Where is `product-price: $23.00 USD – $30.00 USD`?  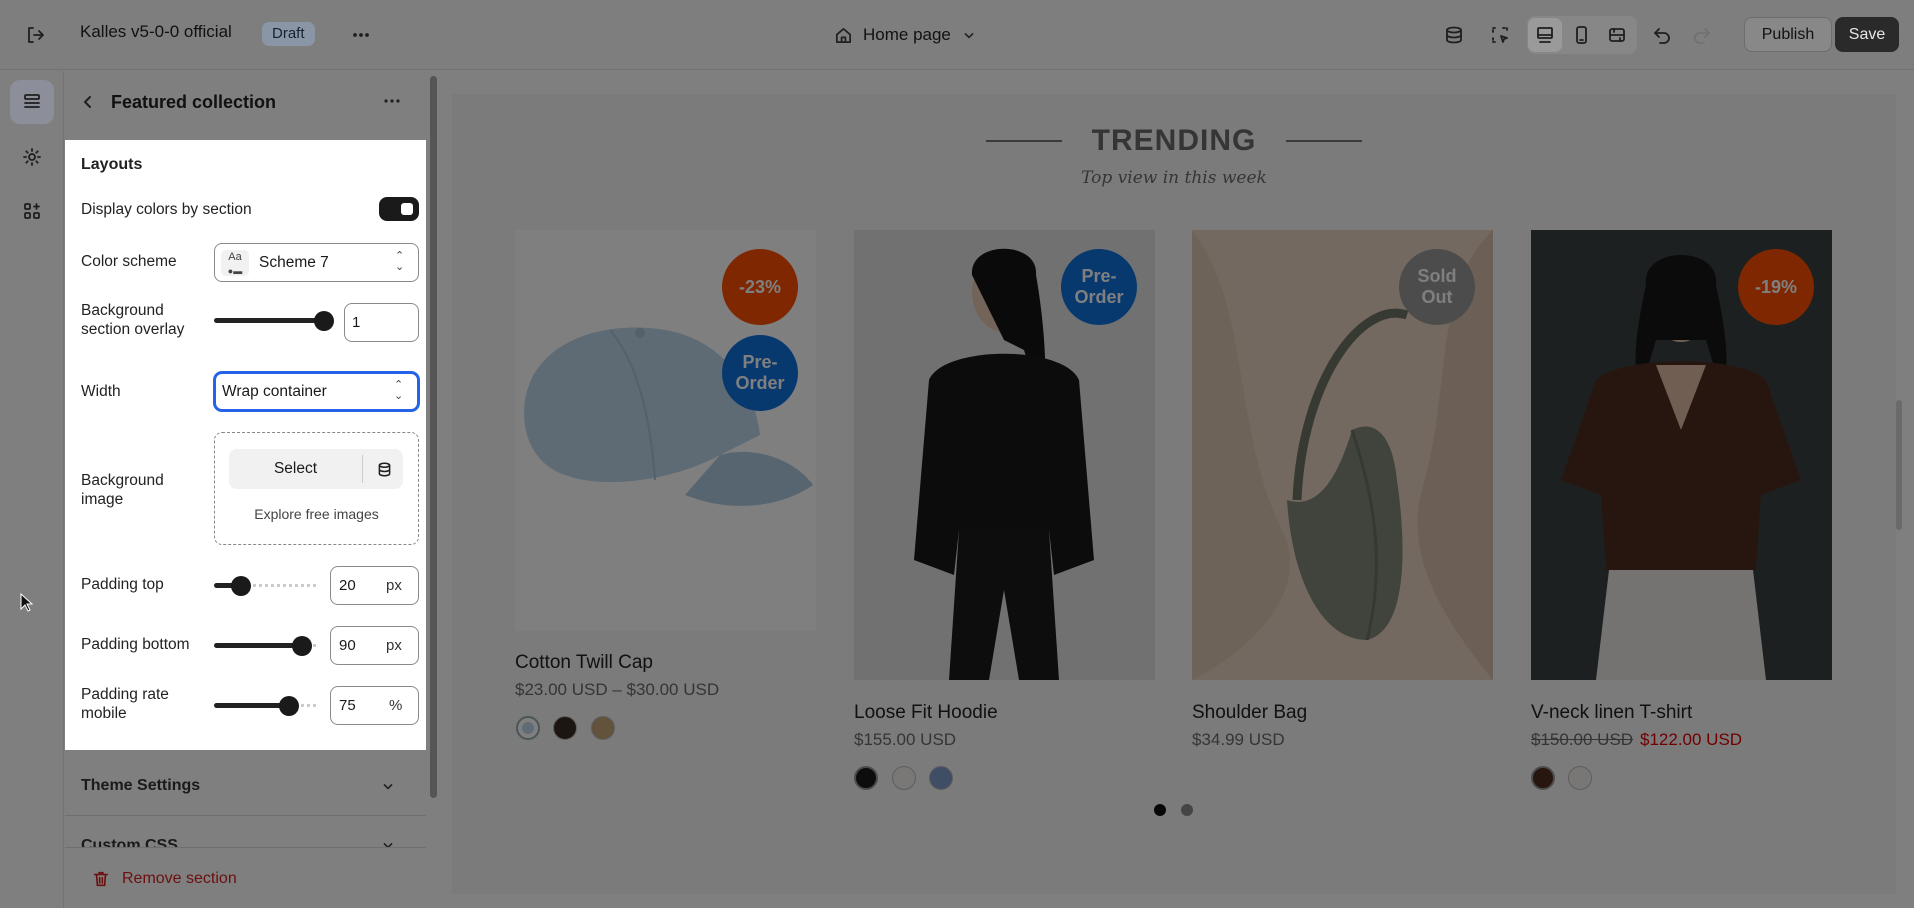 product-price: $23.00 USD – $30.00 USD is located at coordinates (617, 689).